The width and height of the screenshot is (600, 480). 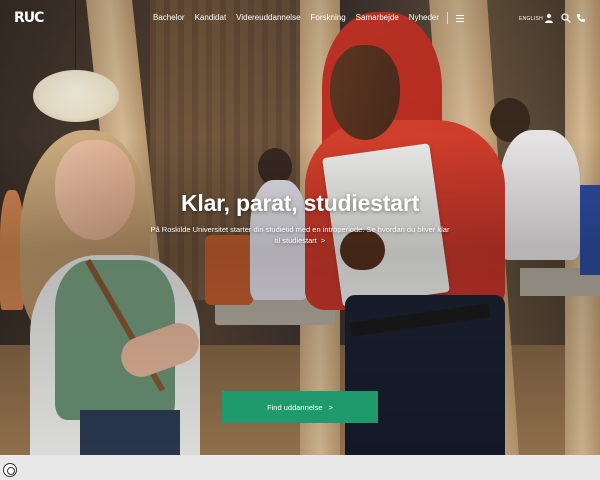 What do you see at coordinates (169, 17) in the screenshot?
I see `nav-item-bachelor: Bachelor` at bounding box center [169, 17].